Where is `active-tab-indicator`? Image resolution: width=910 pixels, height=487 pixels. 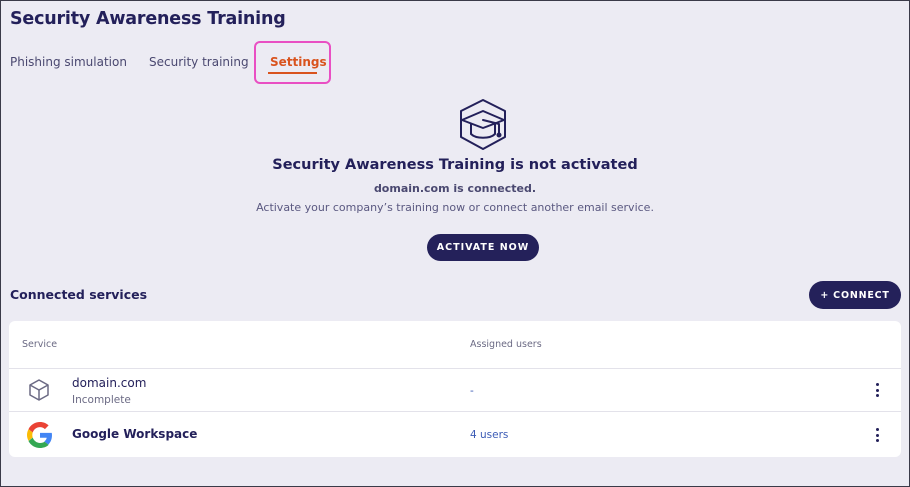
active-tab-indicator is located at coordinates (292, 73).